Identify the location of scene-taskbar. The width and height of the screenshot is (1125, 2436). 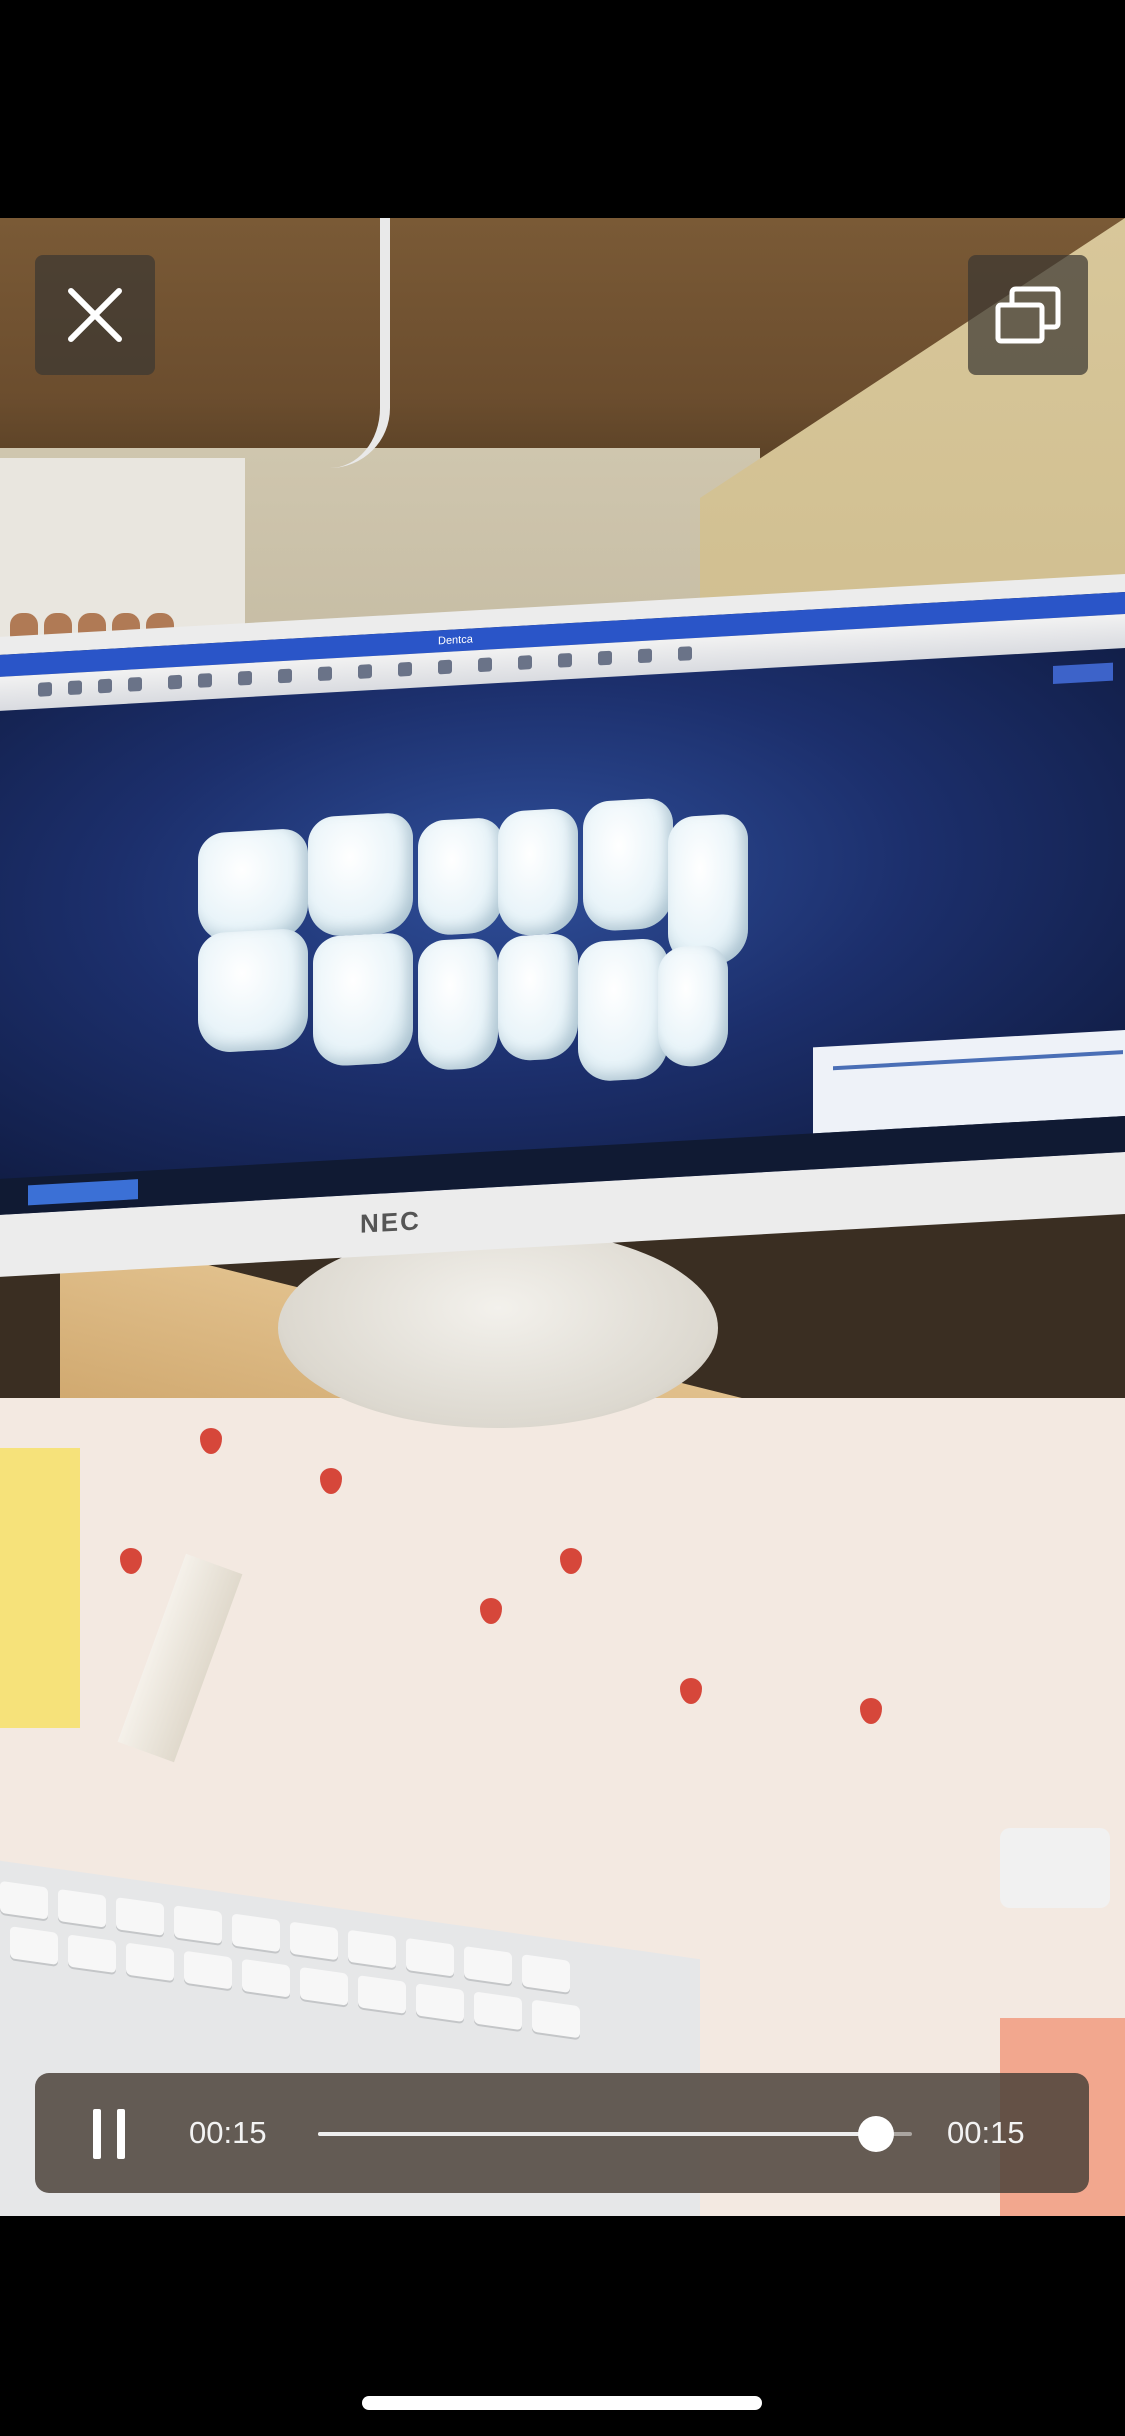
(562, 1164).